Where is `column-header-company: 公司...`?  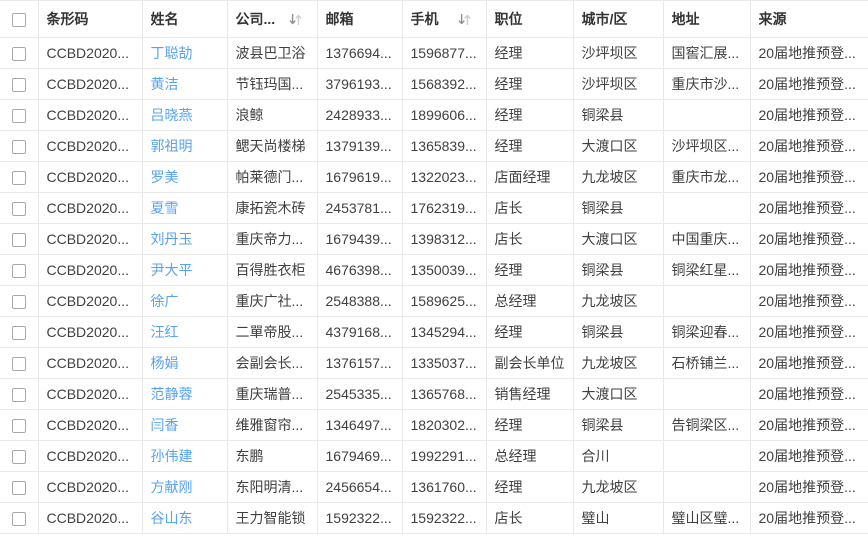
column-header-company: 公司... is located at coordinates (272, 19).